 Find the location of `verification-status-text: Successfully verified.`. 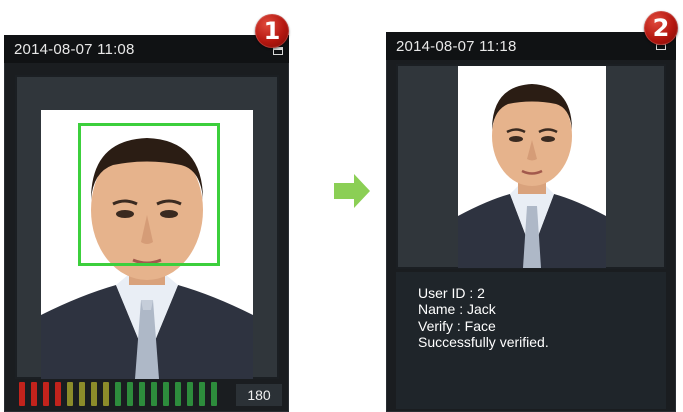

verification-status-text: Successfully verified. is located at coordinates (483, 342).